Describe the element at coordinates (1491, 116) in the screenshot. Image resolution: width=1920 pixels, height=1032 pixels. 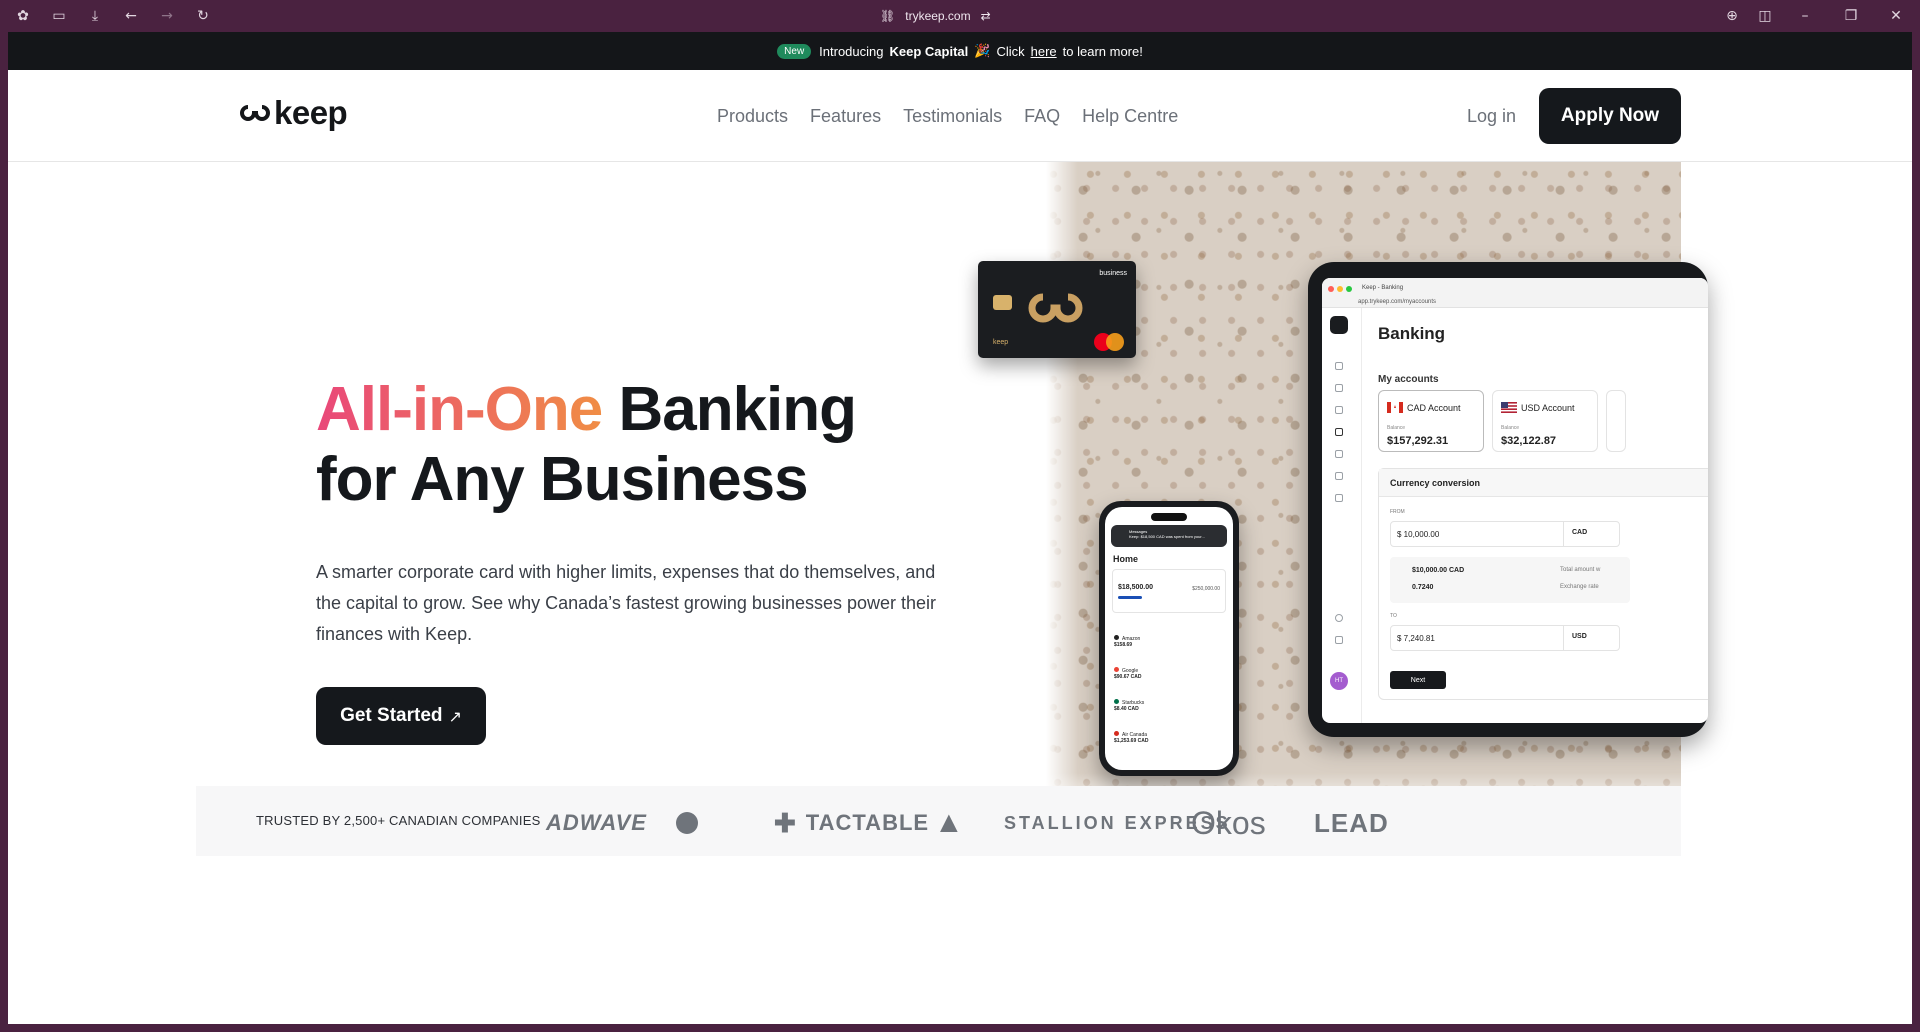
I see `login-link: Log in` at that location.